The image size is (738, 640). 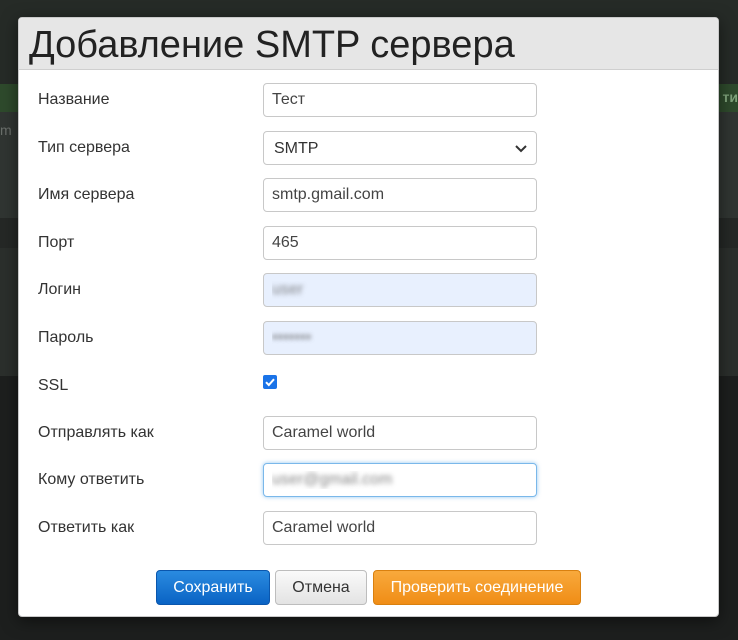 I want to click on reply-to-label: Кому ответить, so click(x=91, y=479).